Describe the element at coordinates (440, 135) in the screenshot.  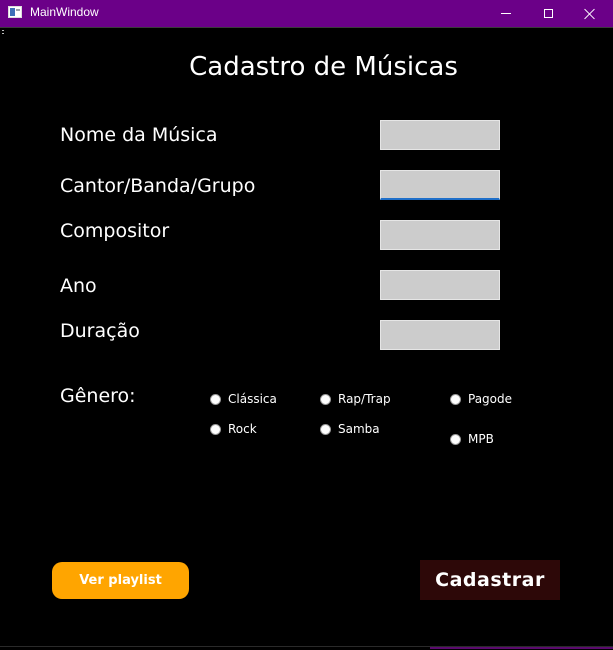
I see `song-name-input` at that location.